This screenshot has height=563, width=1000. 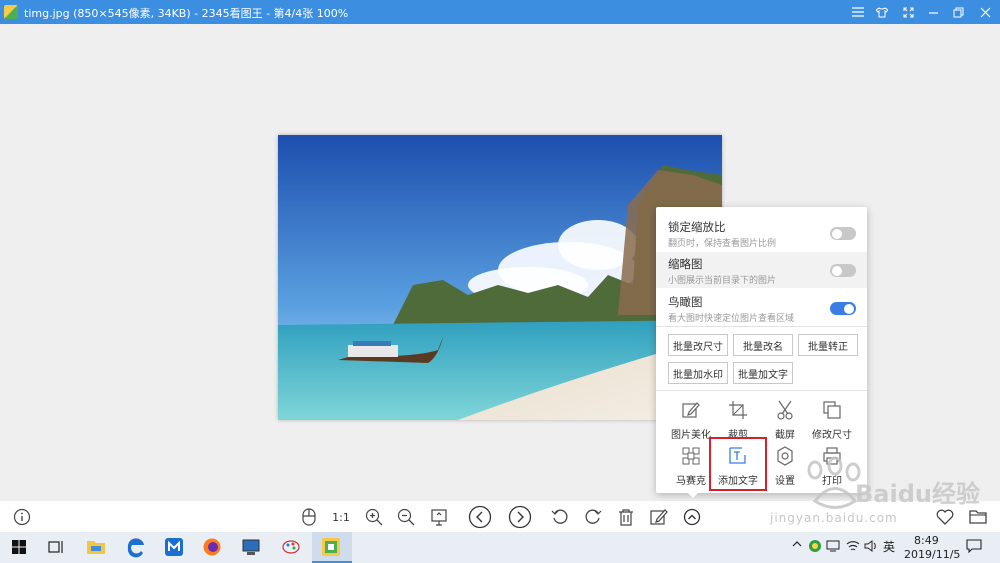 What do you see at coordinates (761, 233) in the screenshot?
I see `toggle-row-lock-zoom: 锁定缩放比 翻页时，保持查看图片比例` at bounding box center [761, 233].